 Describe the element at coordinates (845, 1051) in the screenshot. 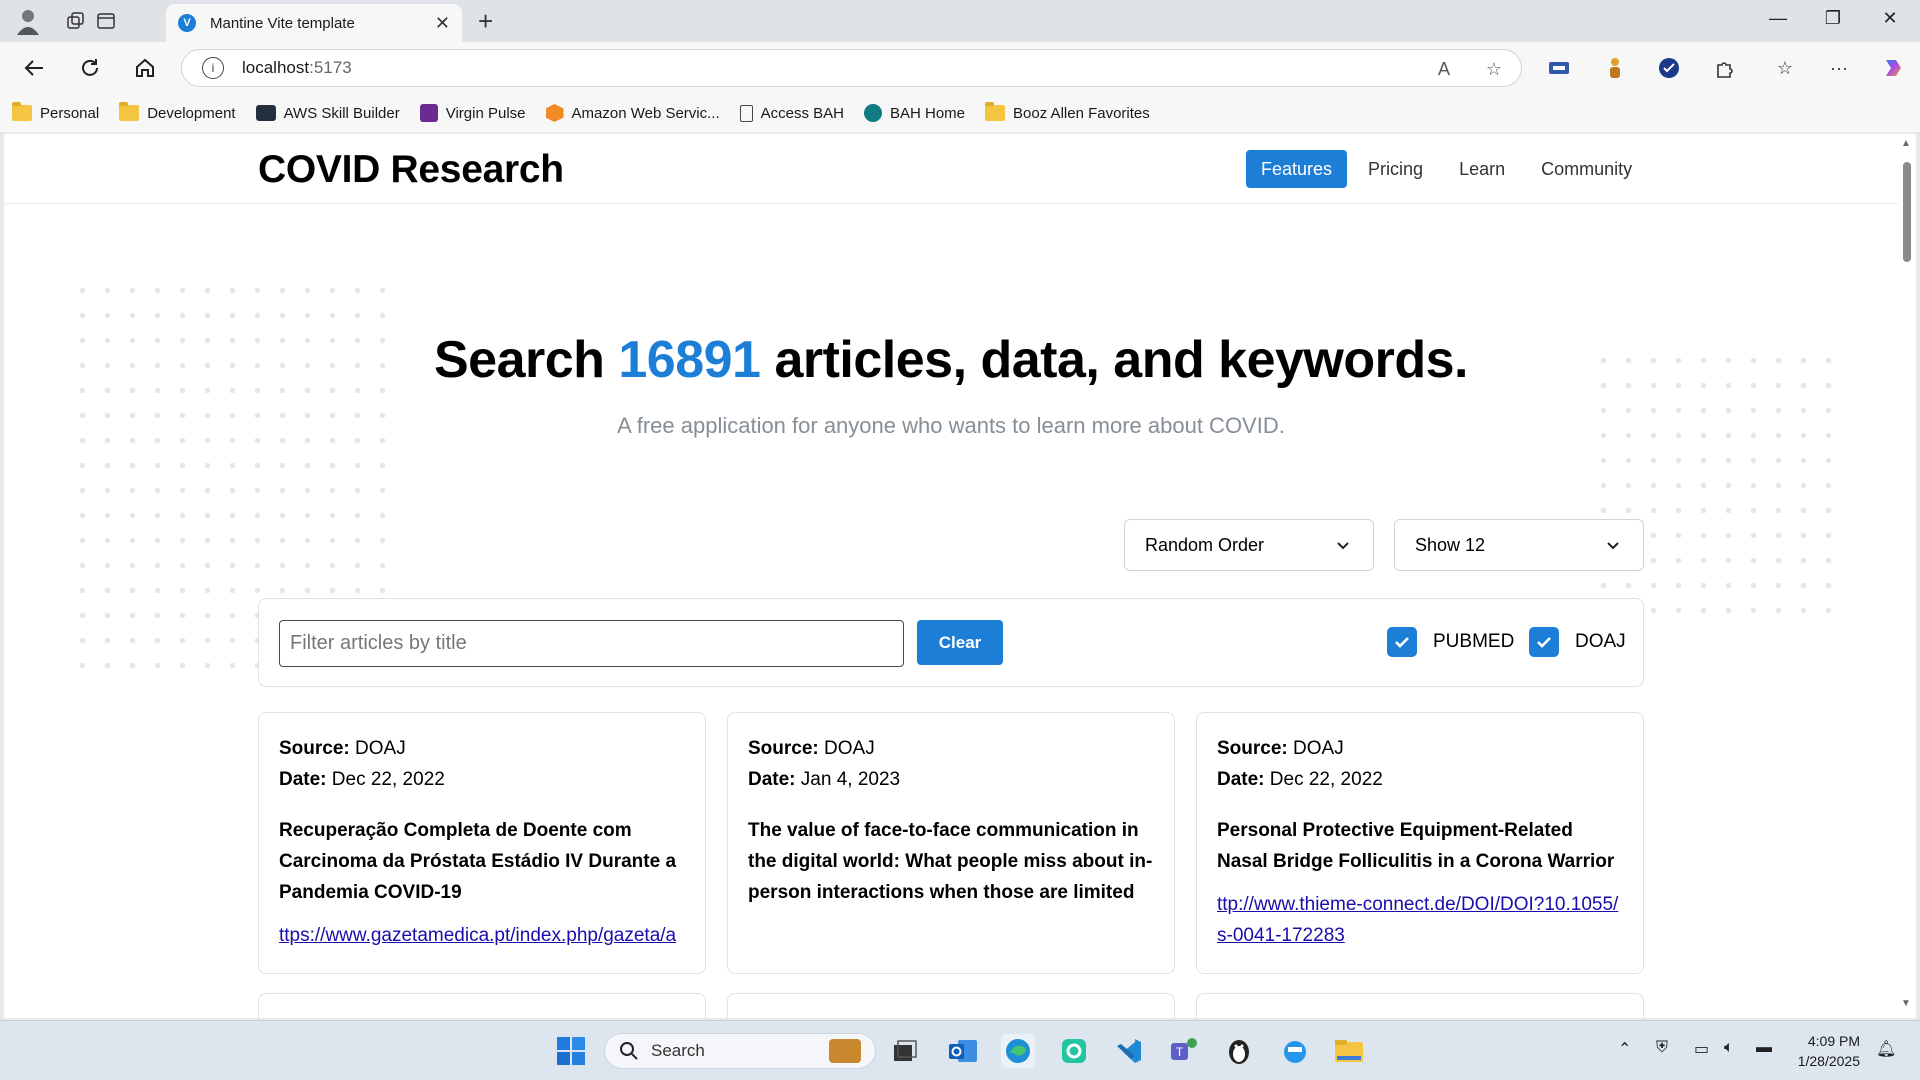

I see `briefcase-icon` at that location.